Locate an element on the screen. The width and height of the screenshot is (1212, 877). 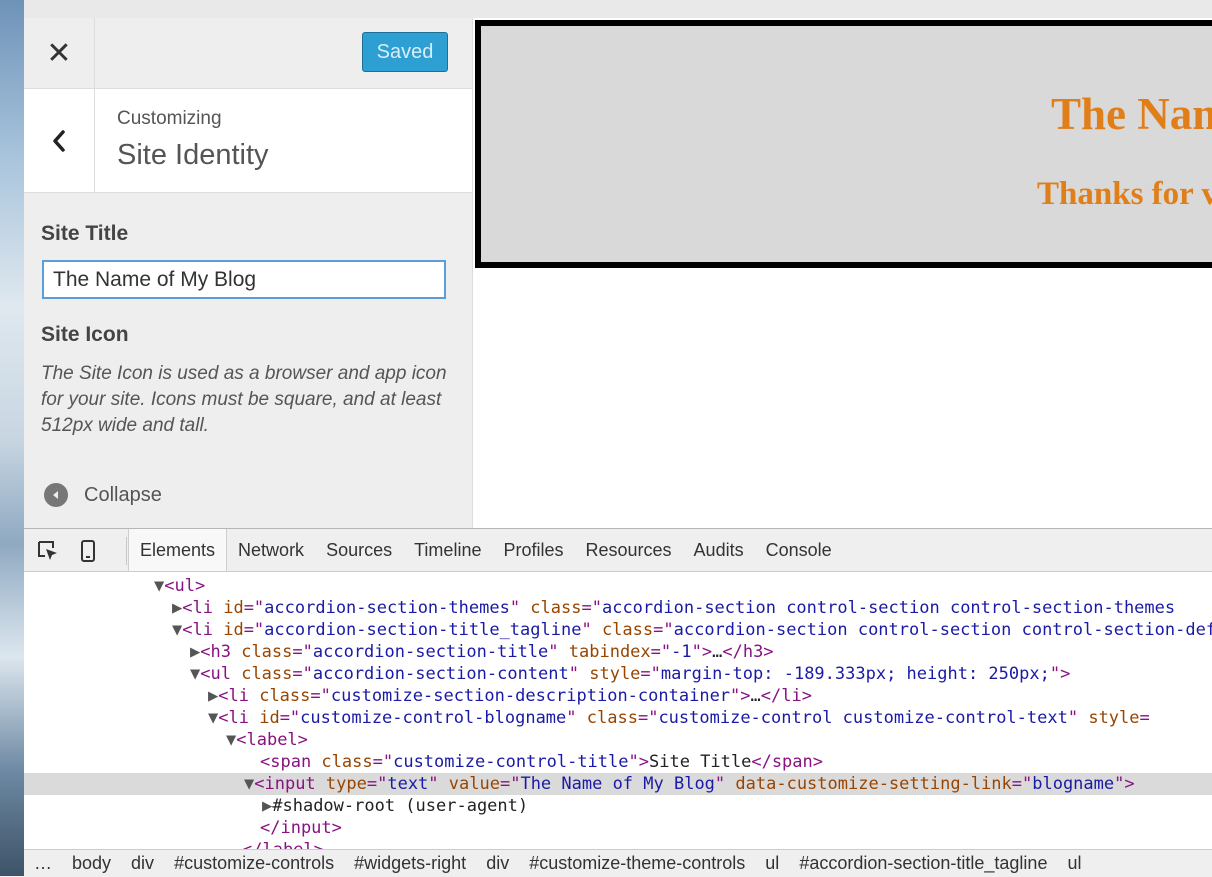
breadcrumb-item: #widgets-right is located at coordinates (410, 863).